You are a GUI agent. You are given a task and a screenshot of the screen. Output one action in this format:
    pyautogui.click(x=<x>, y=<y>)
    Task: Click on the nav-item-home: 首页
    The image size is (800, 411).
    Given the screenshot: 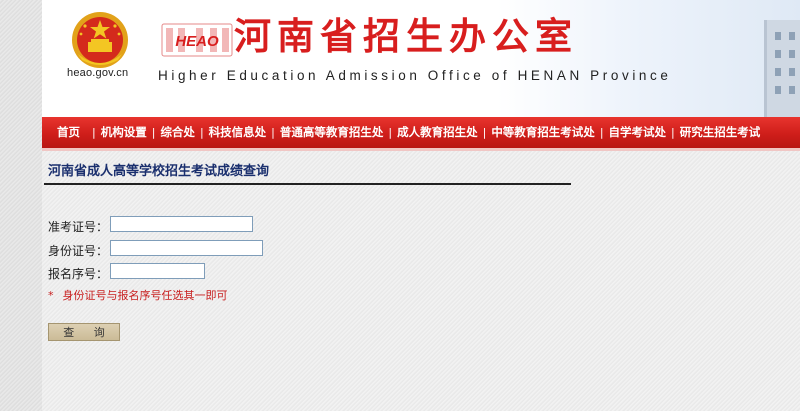 What is the action you would take?
    pyautogui.click(x=67, y=132)
    